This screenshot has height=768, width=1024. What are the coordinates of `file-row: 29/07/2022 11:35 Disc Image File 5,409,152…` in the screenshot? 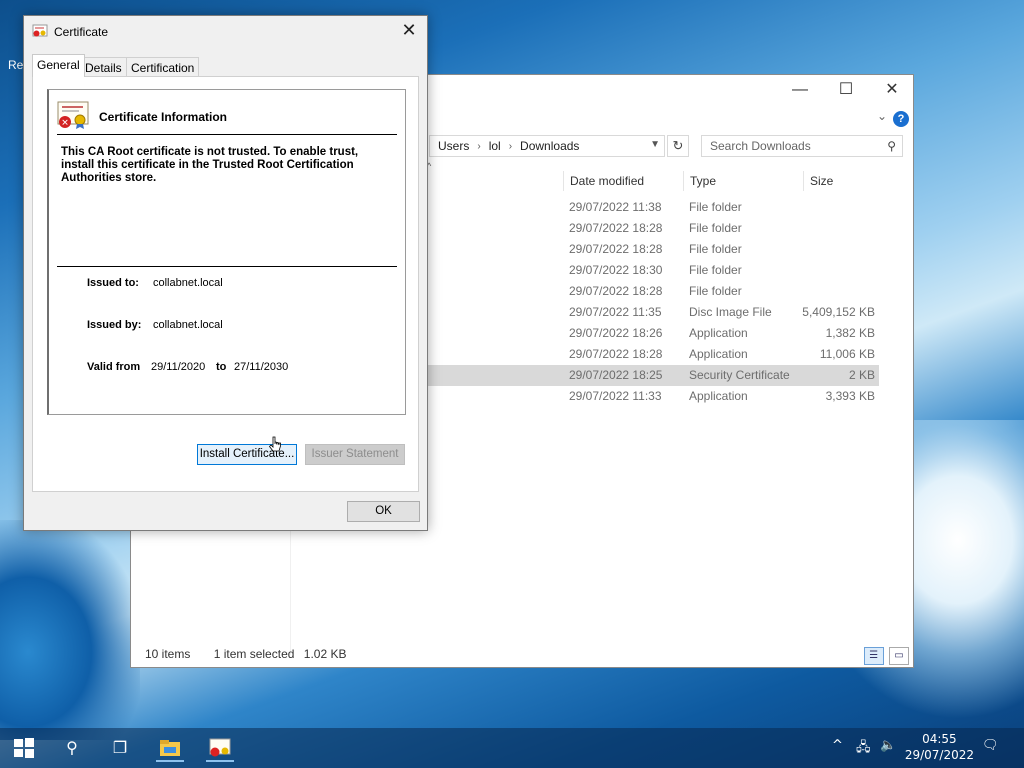 It's located at (653, 312).